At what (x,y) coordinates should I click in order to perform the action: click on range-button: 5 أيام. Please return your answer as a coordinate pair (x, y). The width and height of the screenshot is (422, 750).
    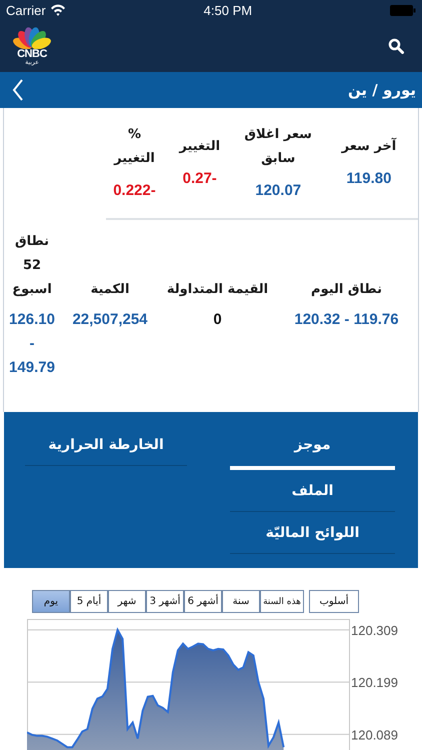
    Looking at the image, I should click on (89, 601).